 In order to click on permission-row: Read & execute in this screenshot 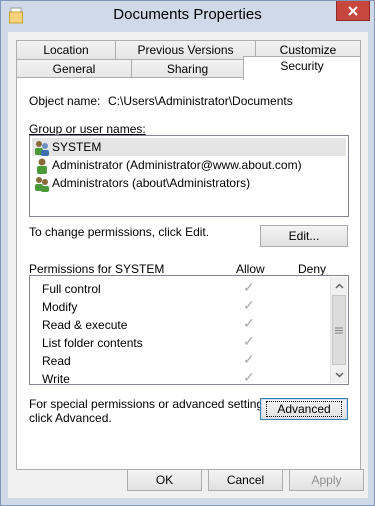, I will do `click(84, 325)`.